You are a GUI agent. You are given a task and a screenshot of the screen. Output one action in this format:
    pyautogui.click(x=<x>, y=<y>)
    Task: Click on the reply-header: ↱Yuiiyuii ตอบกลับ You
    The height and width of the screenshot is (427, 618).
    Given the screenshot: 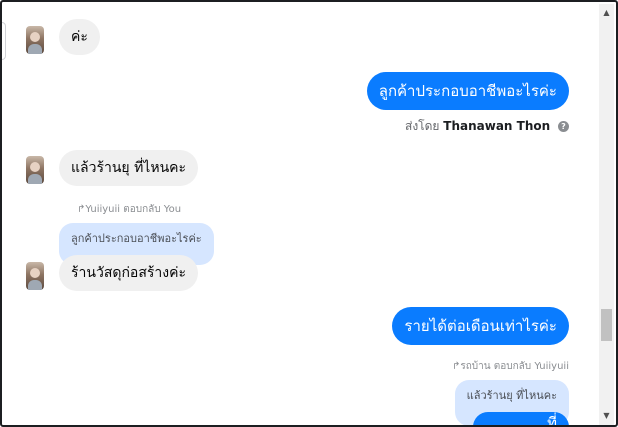 What is the action you would take?
    pyautogui.click(x=129, y=209)
    